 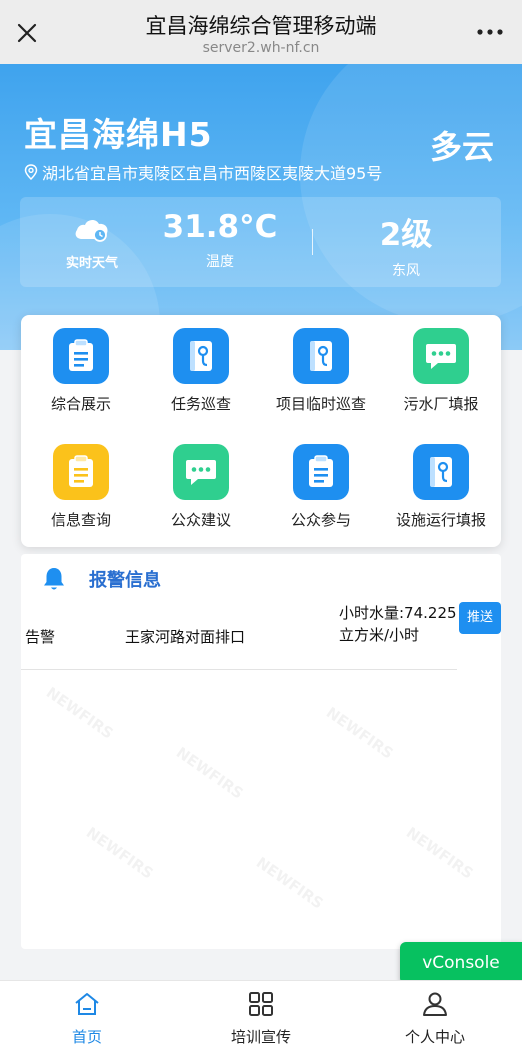 I want to click on grid-item-public-suggestion: 公众建议, so click(x=201, y=481).